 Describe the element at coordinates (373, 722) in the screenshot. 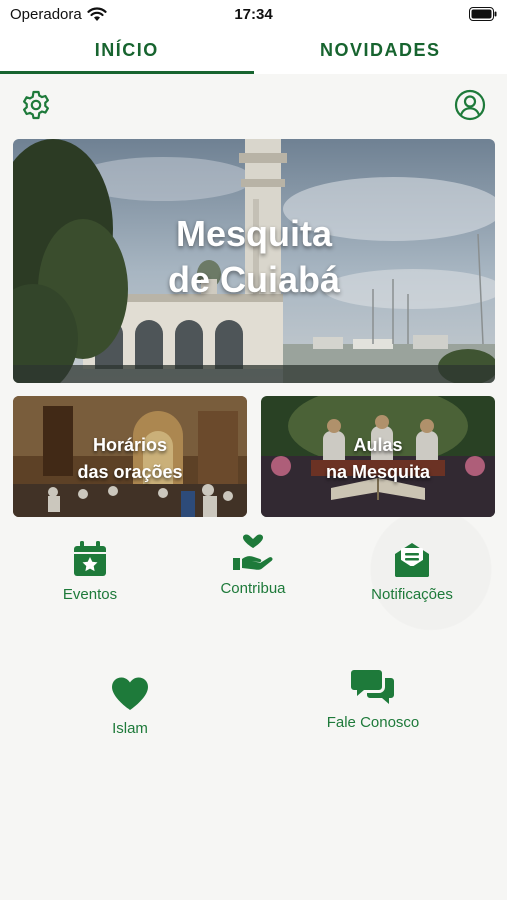

I see `contact-us-label: Fale Conosco` at that location.